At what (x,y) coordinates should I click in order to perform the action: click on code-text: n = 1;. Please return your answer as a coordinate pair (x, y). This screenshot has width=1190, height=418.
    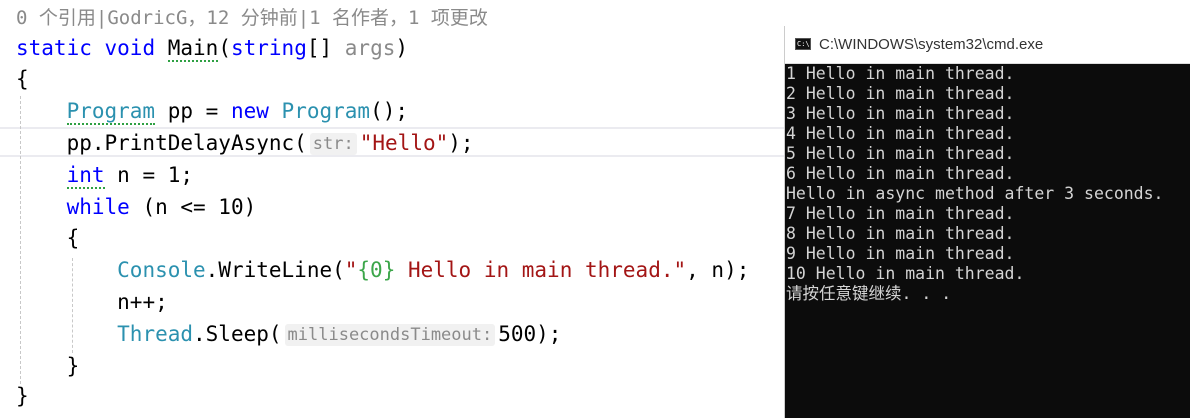
    Looking at the image, I should click on (149, 175).